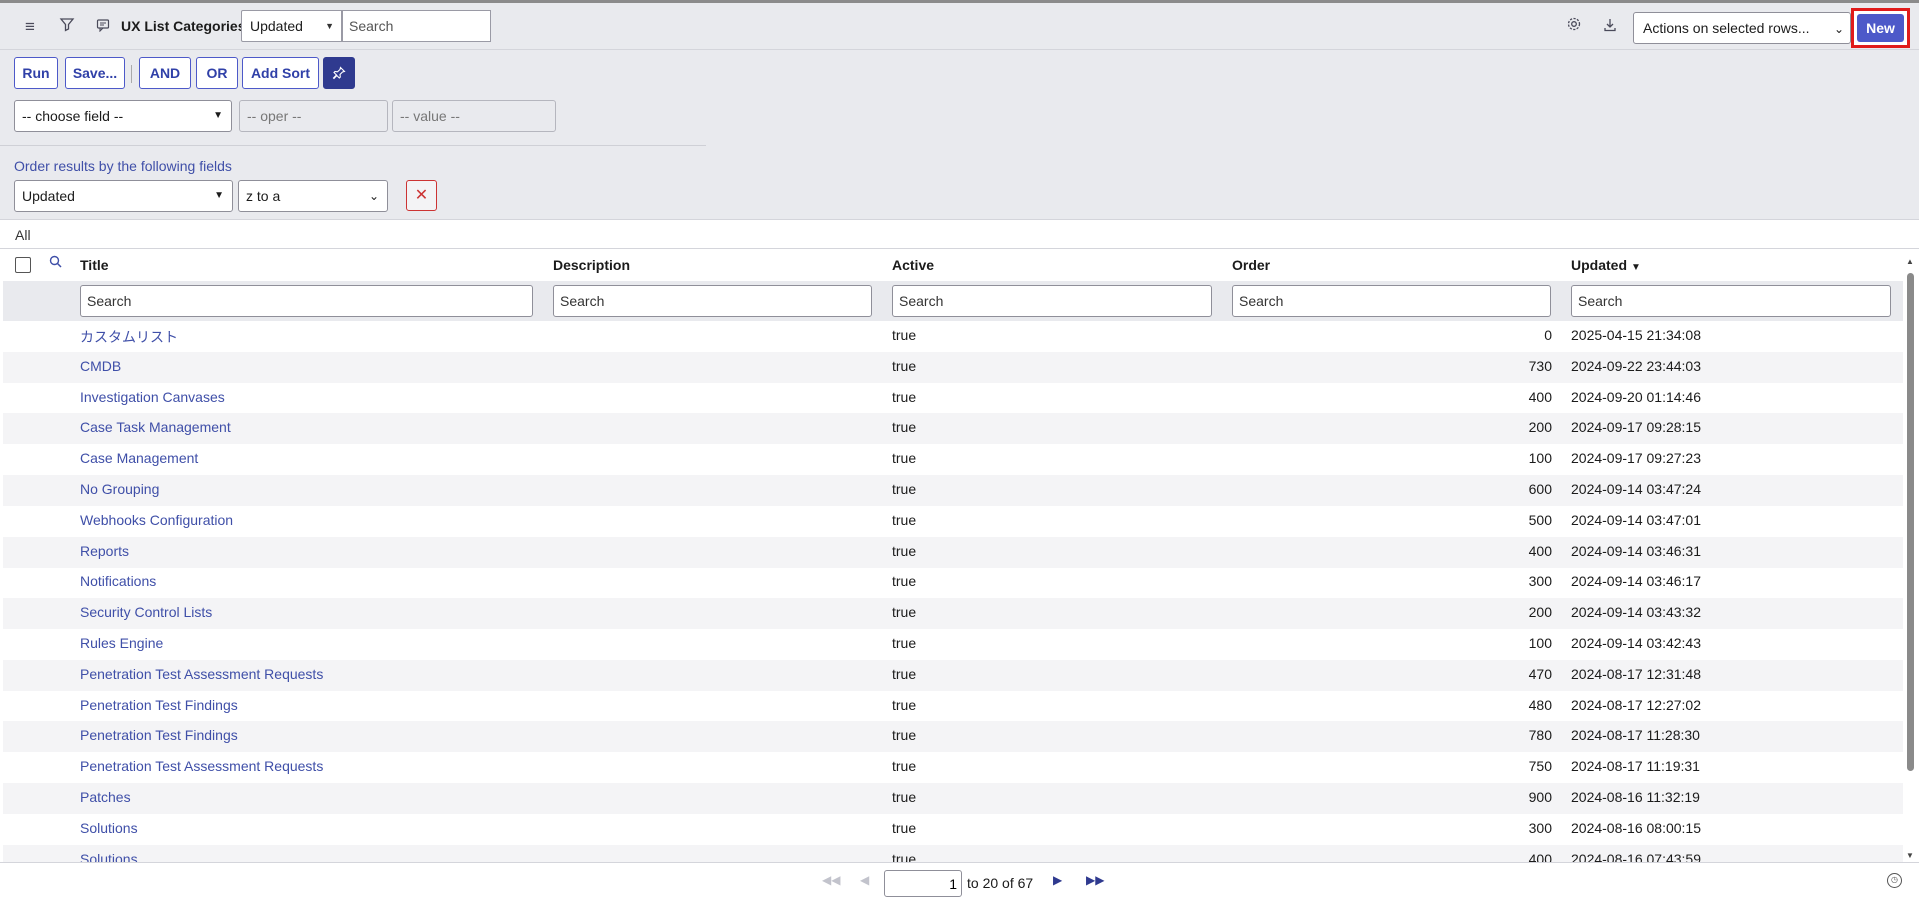 The height and width of the screenshot is (898, 1919). I want to click on scroll-down-icon: ▼, so click(1910, 855).